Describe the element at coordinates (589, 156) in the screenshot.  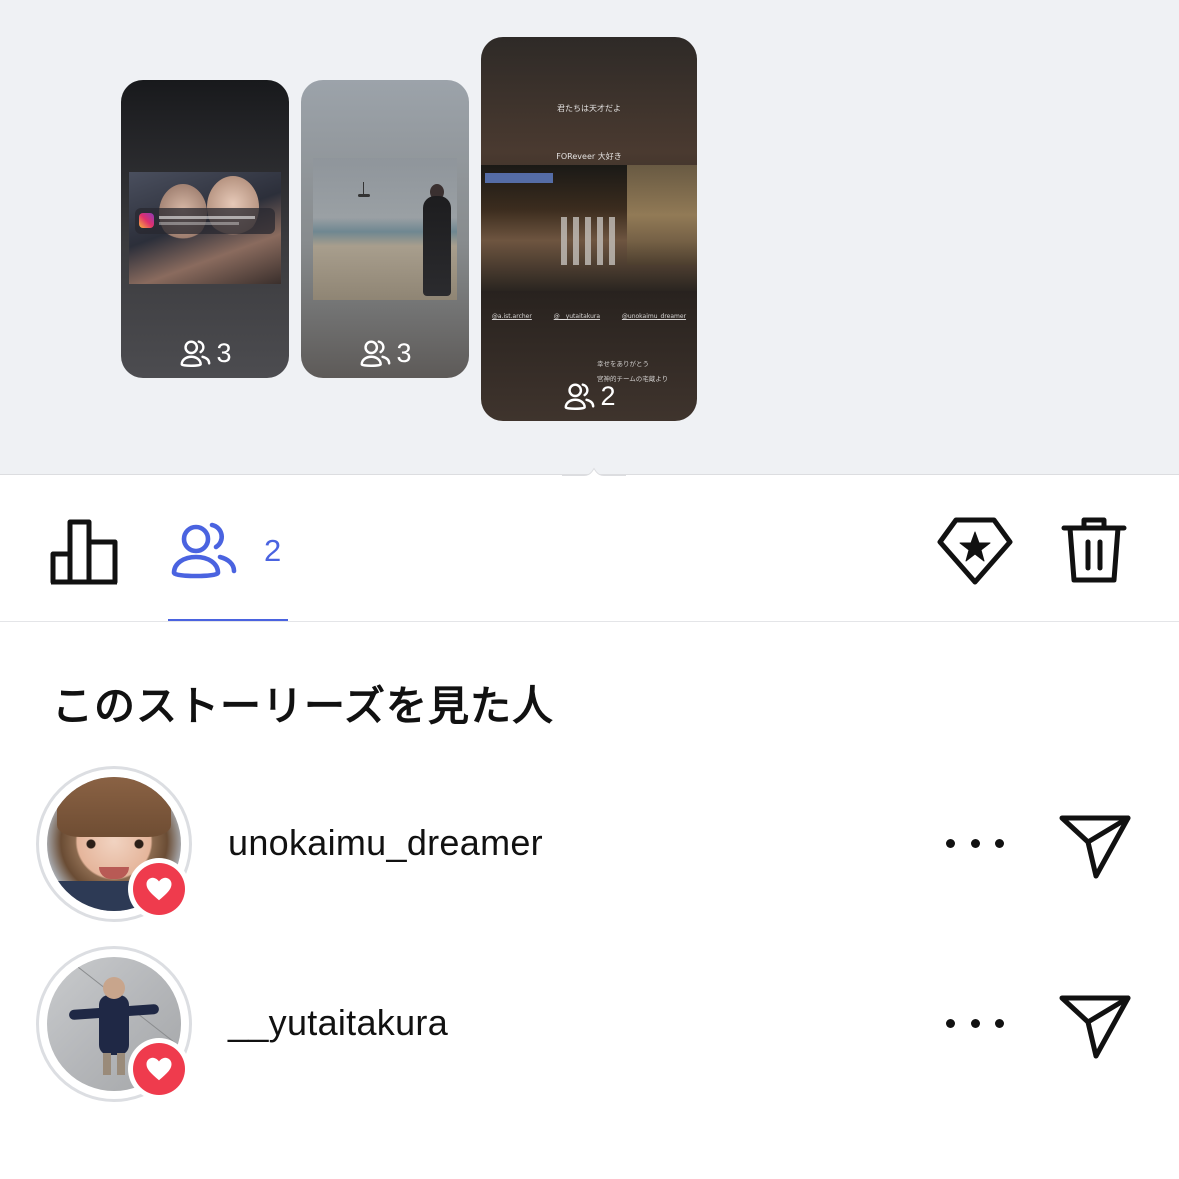
I see `story-overlay-text: FOReveer 大好き` at that location.